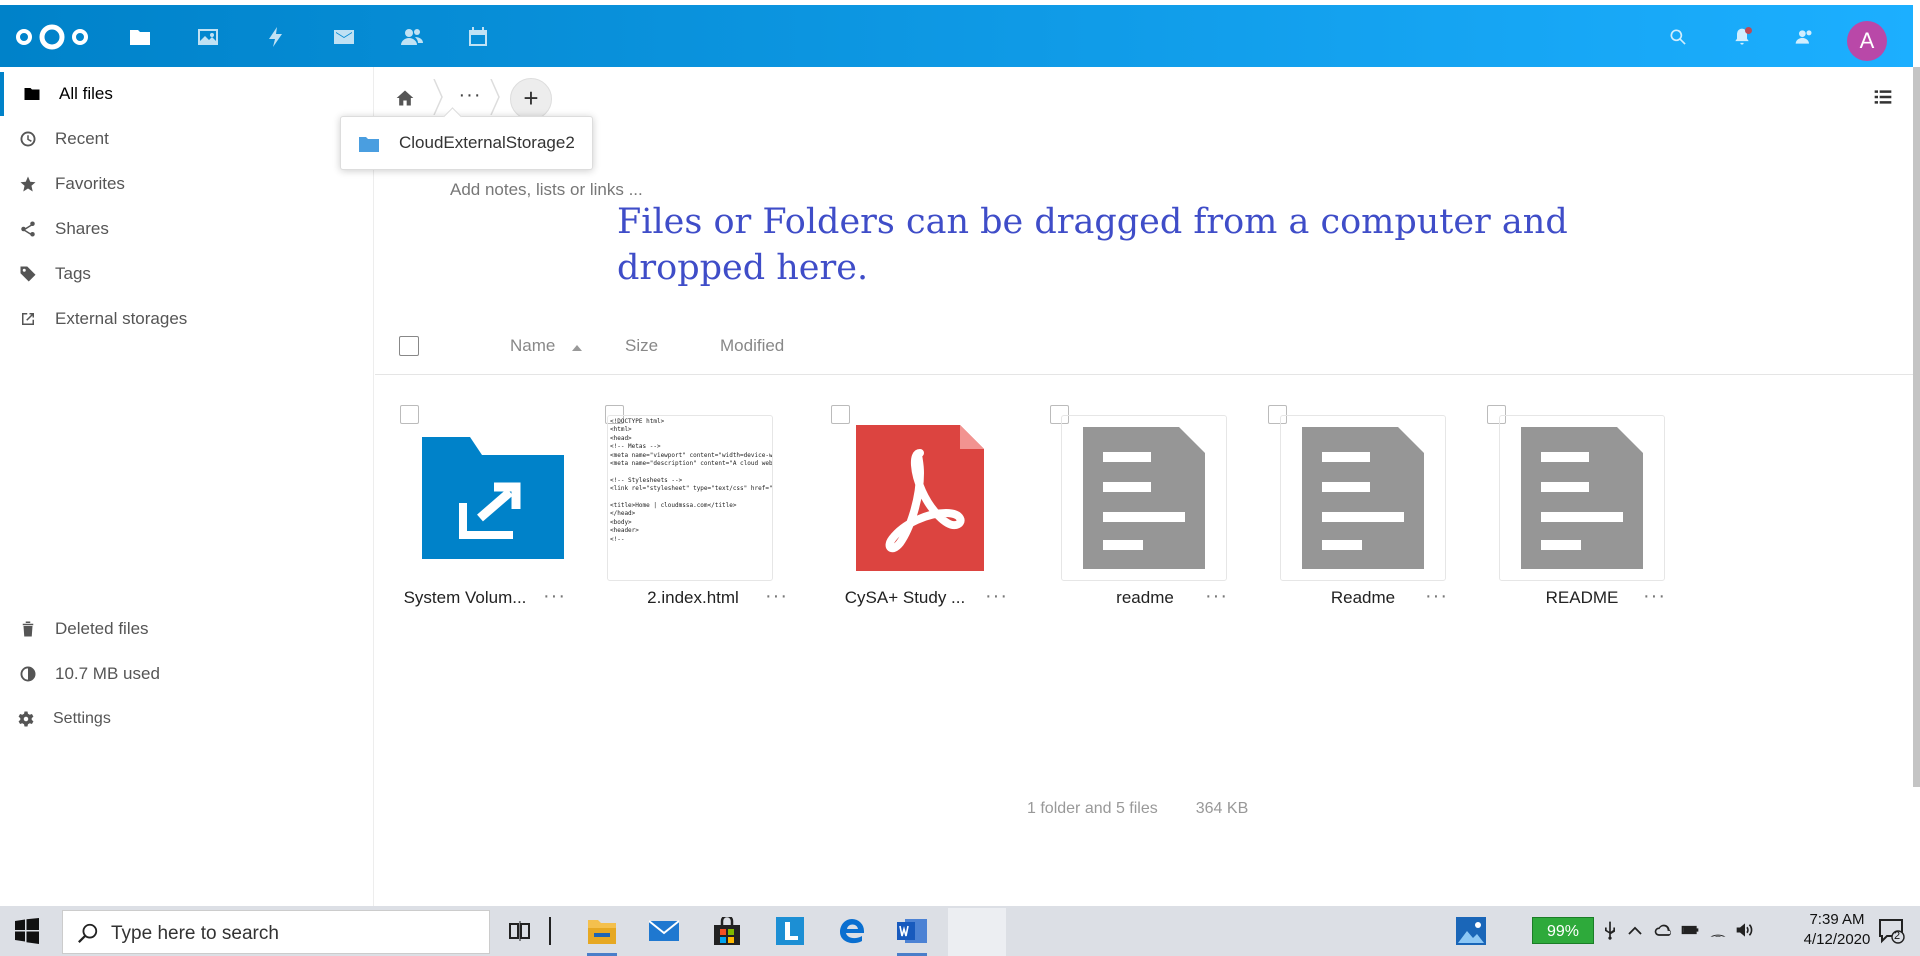 Image resolution: width=1920 pixels, height=956 pixels. Describe the element at coordinates (752, 346) in the screenshot. I see `column-modified: Modified` at that location.